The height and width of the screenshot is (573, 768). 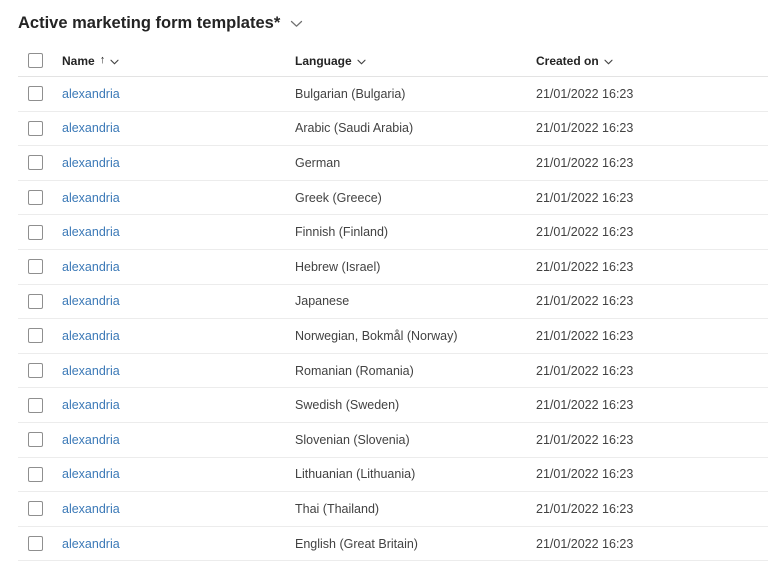 I want to click on language-value: Arabic (Saudi Arabia), so click(x=354, y=128).